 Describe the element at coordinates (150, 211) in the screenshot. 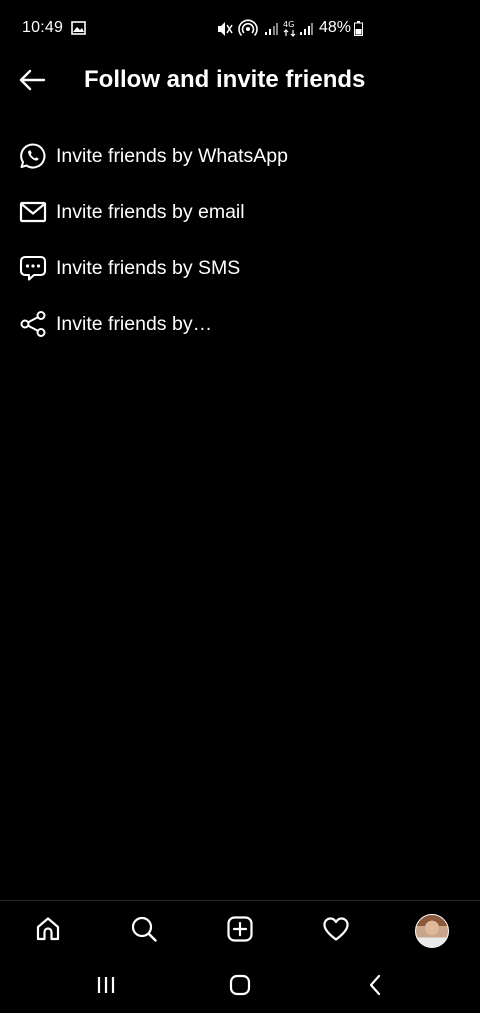

I see `menu-item-label: Invite friends by email` at that location.